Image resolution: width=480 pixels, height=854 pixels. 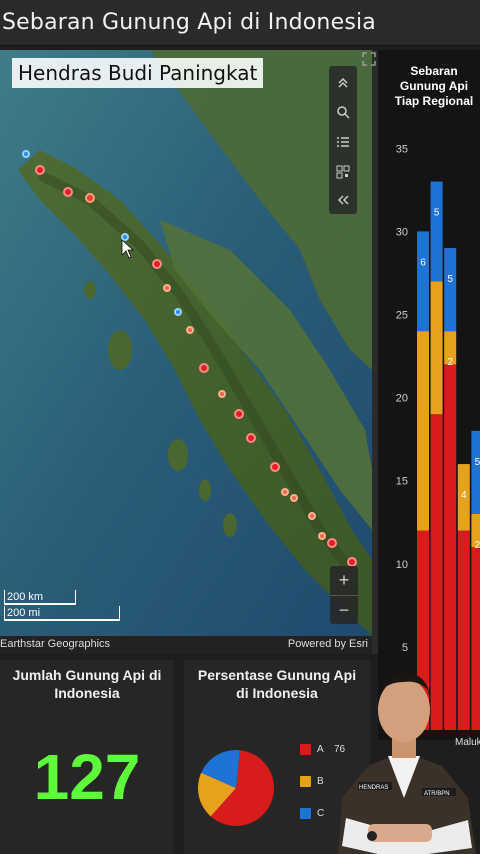 What do you see at coordinates (87, 693) in the screenshot?
I see `count-title-line: Indonesia` at bounding box center [87, 693].